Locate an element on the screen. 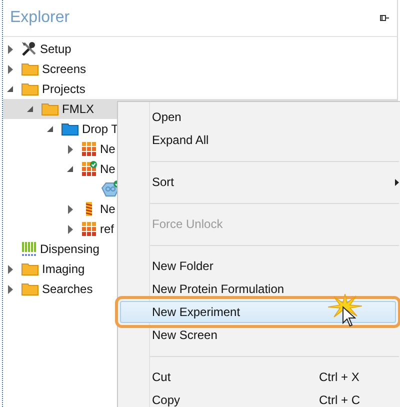 The image size is (400, 407). panel-title: Explorer is located at coordinates (40, 18).